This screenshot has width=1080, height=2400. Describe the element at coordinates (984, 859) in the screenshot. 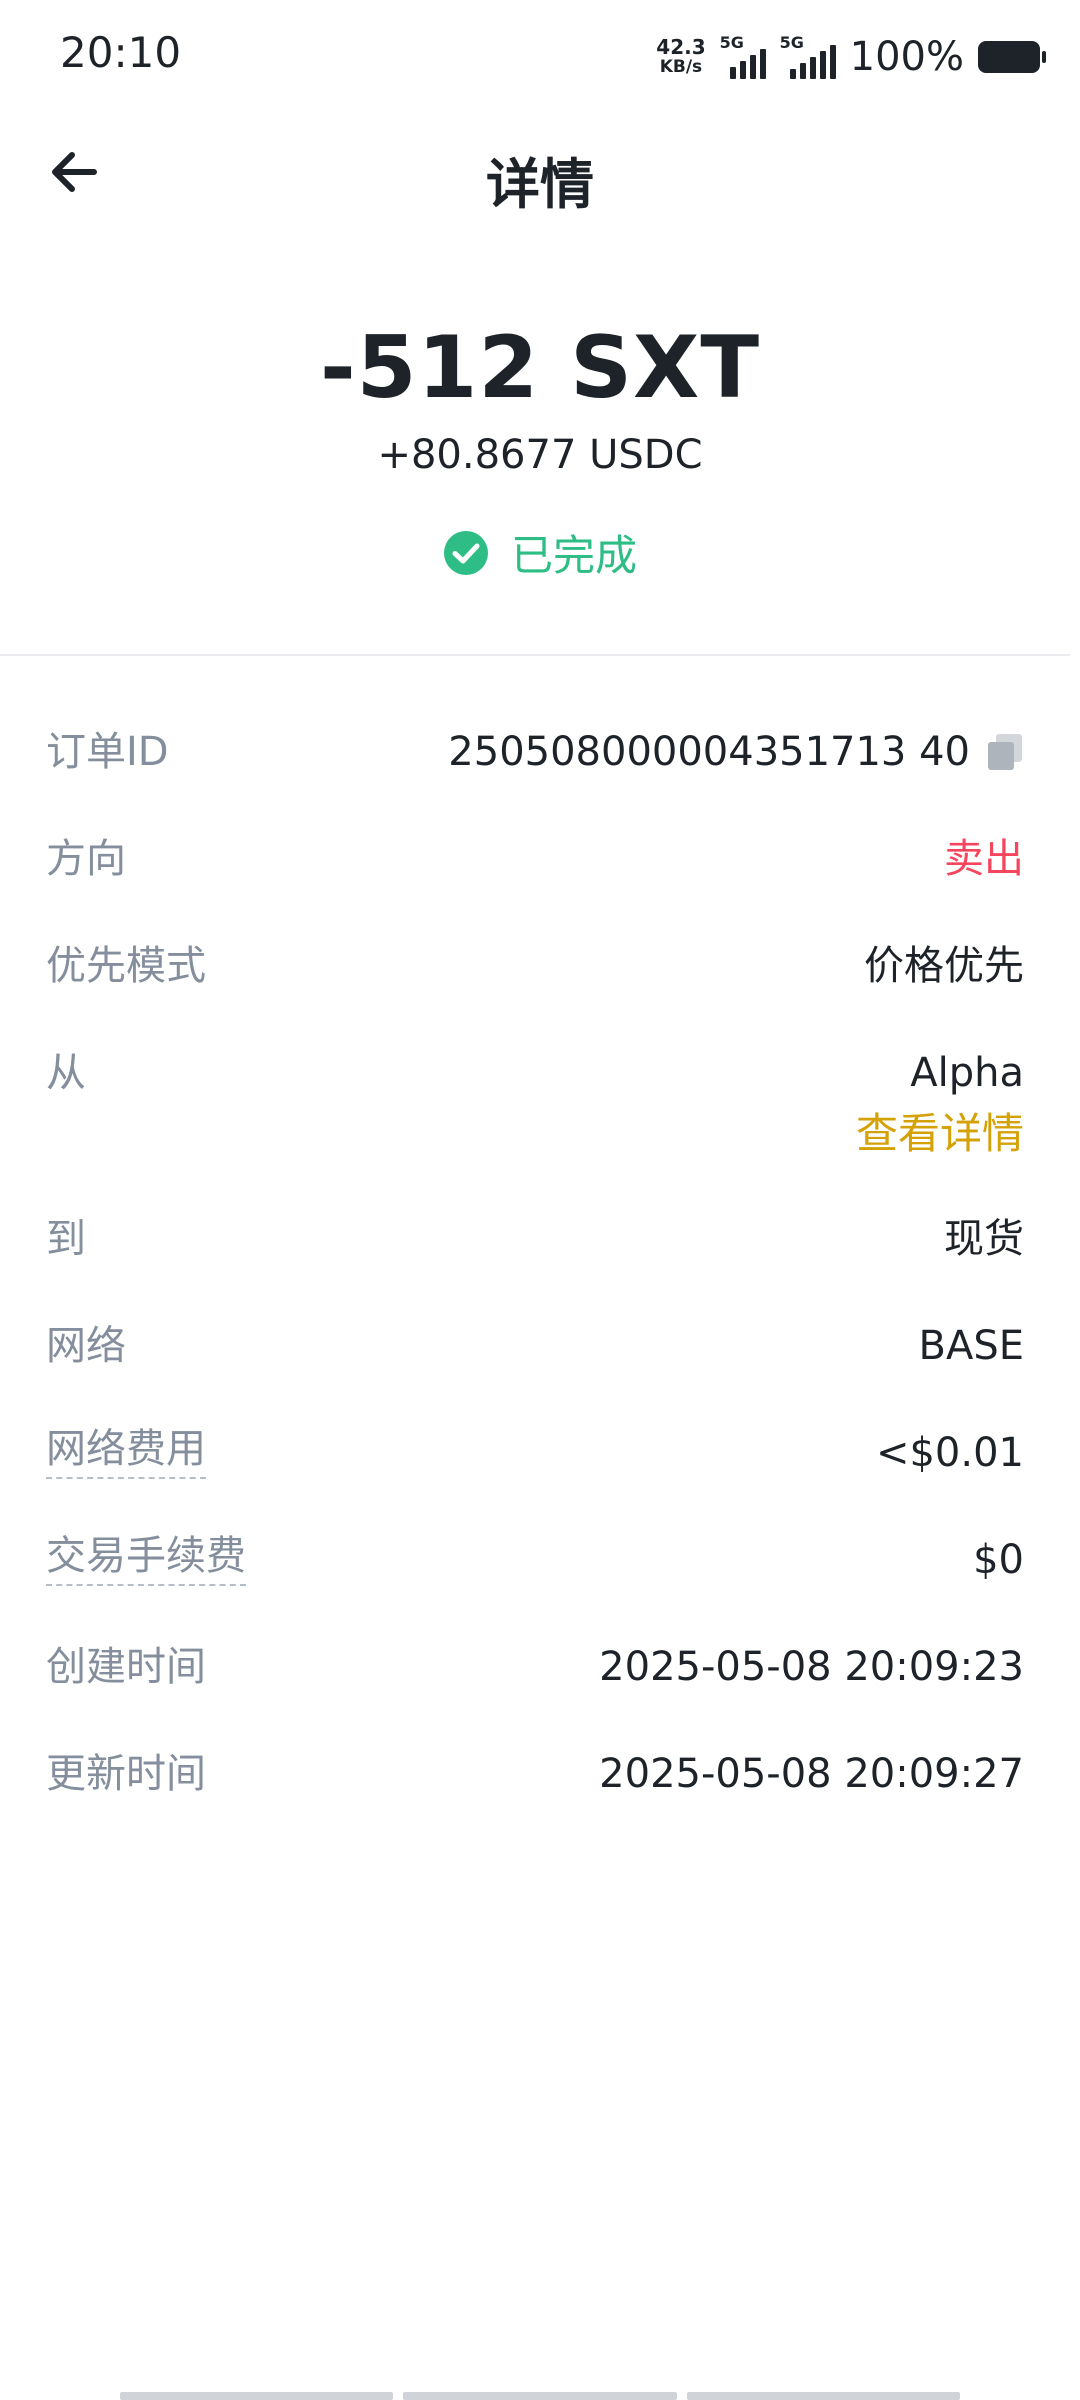

I see `direction-value: 卖出` at that location.